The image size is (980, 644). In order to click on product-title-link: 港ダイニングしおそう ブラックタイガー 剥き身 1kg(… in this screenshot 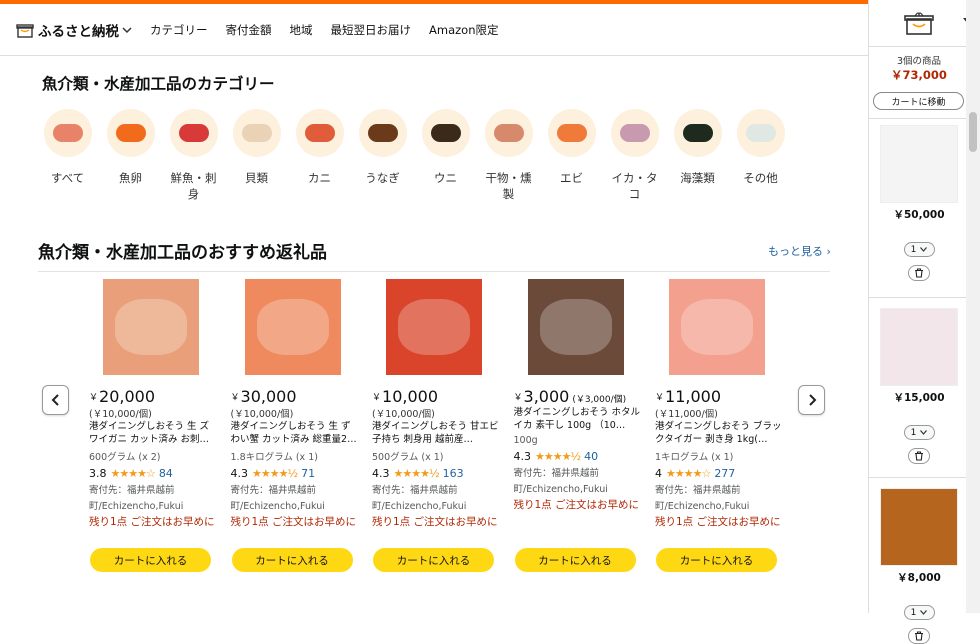, I will do `click(720, 433)`.